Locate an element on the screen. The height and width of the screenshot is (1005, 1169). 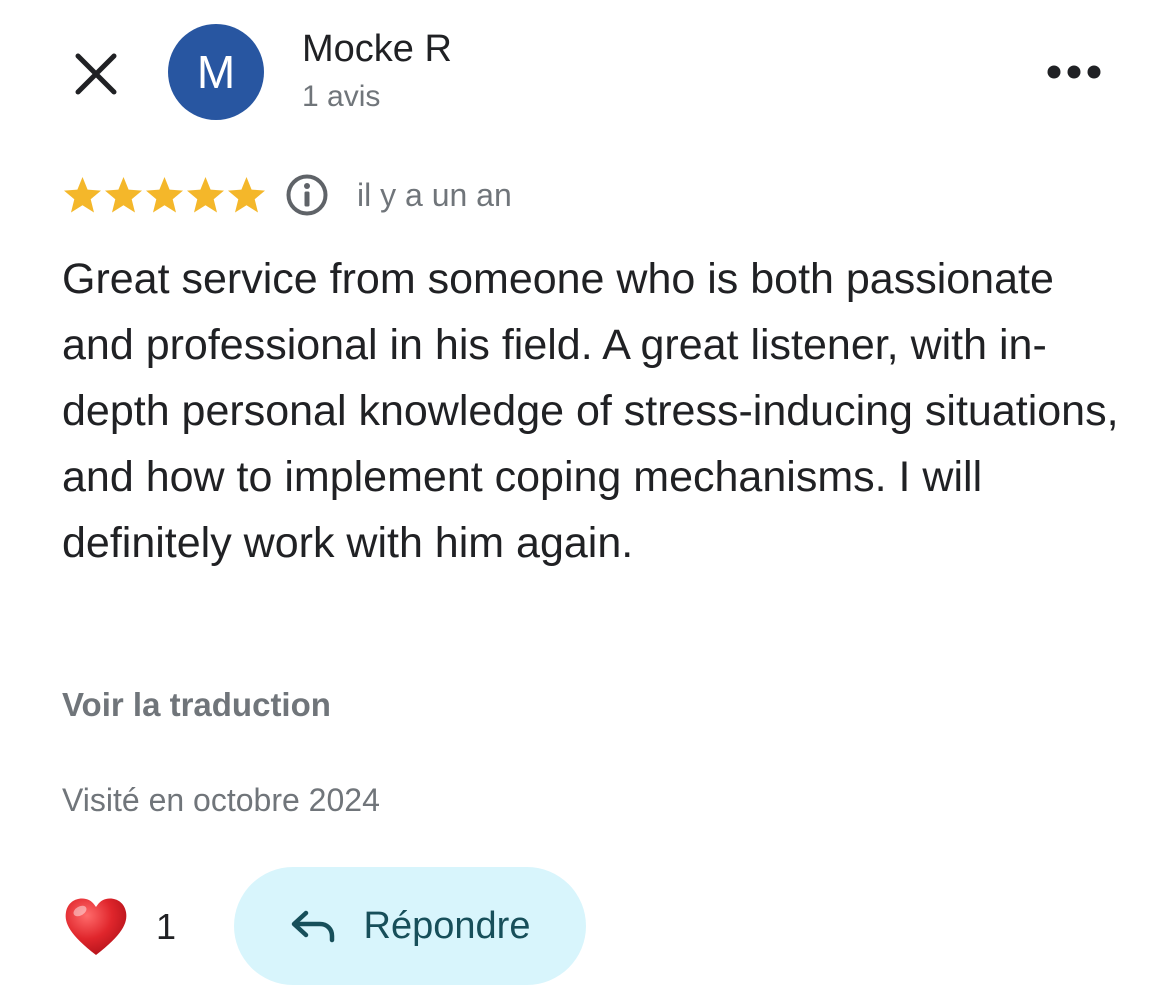
avatar: M is located at coordinates (216, 72).